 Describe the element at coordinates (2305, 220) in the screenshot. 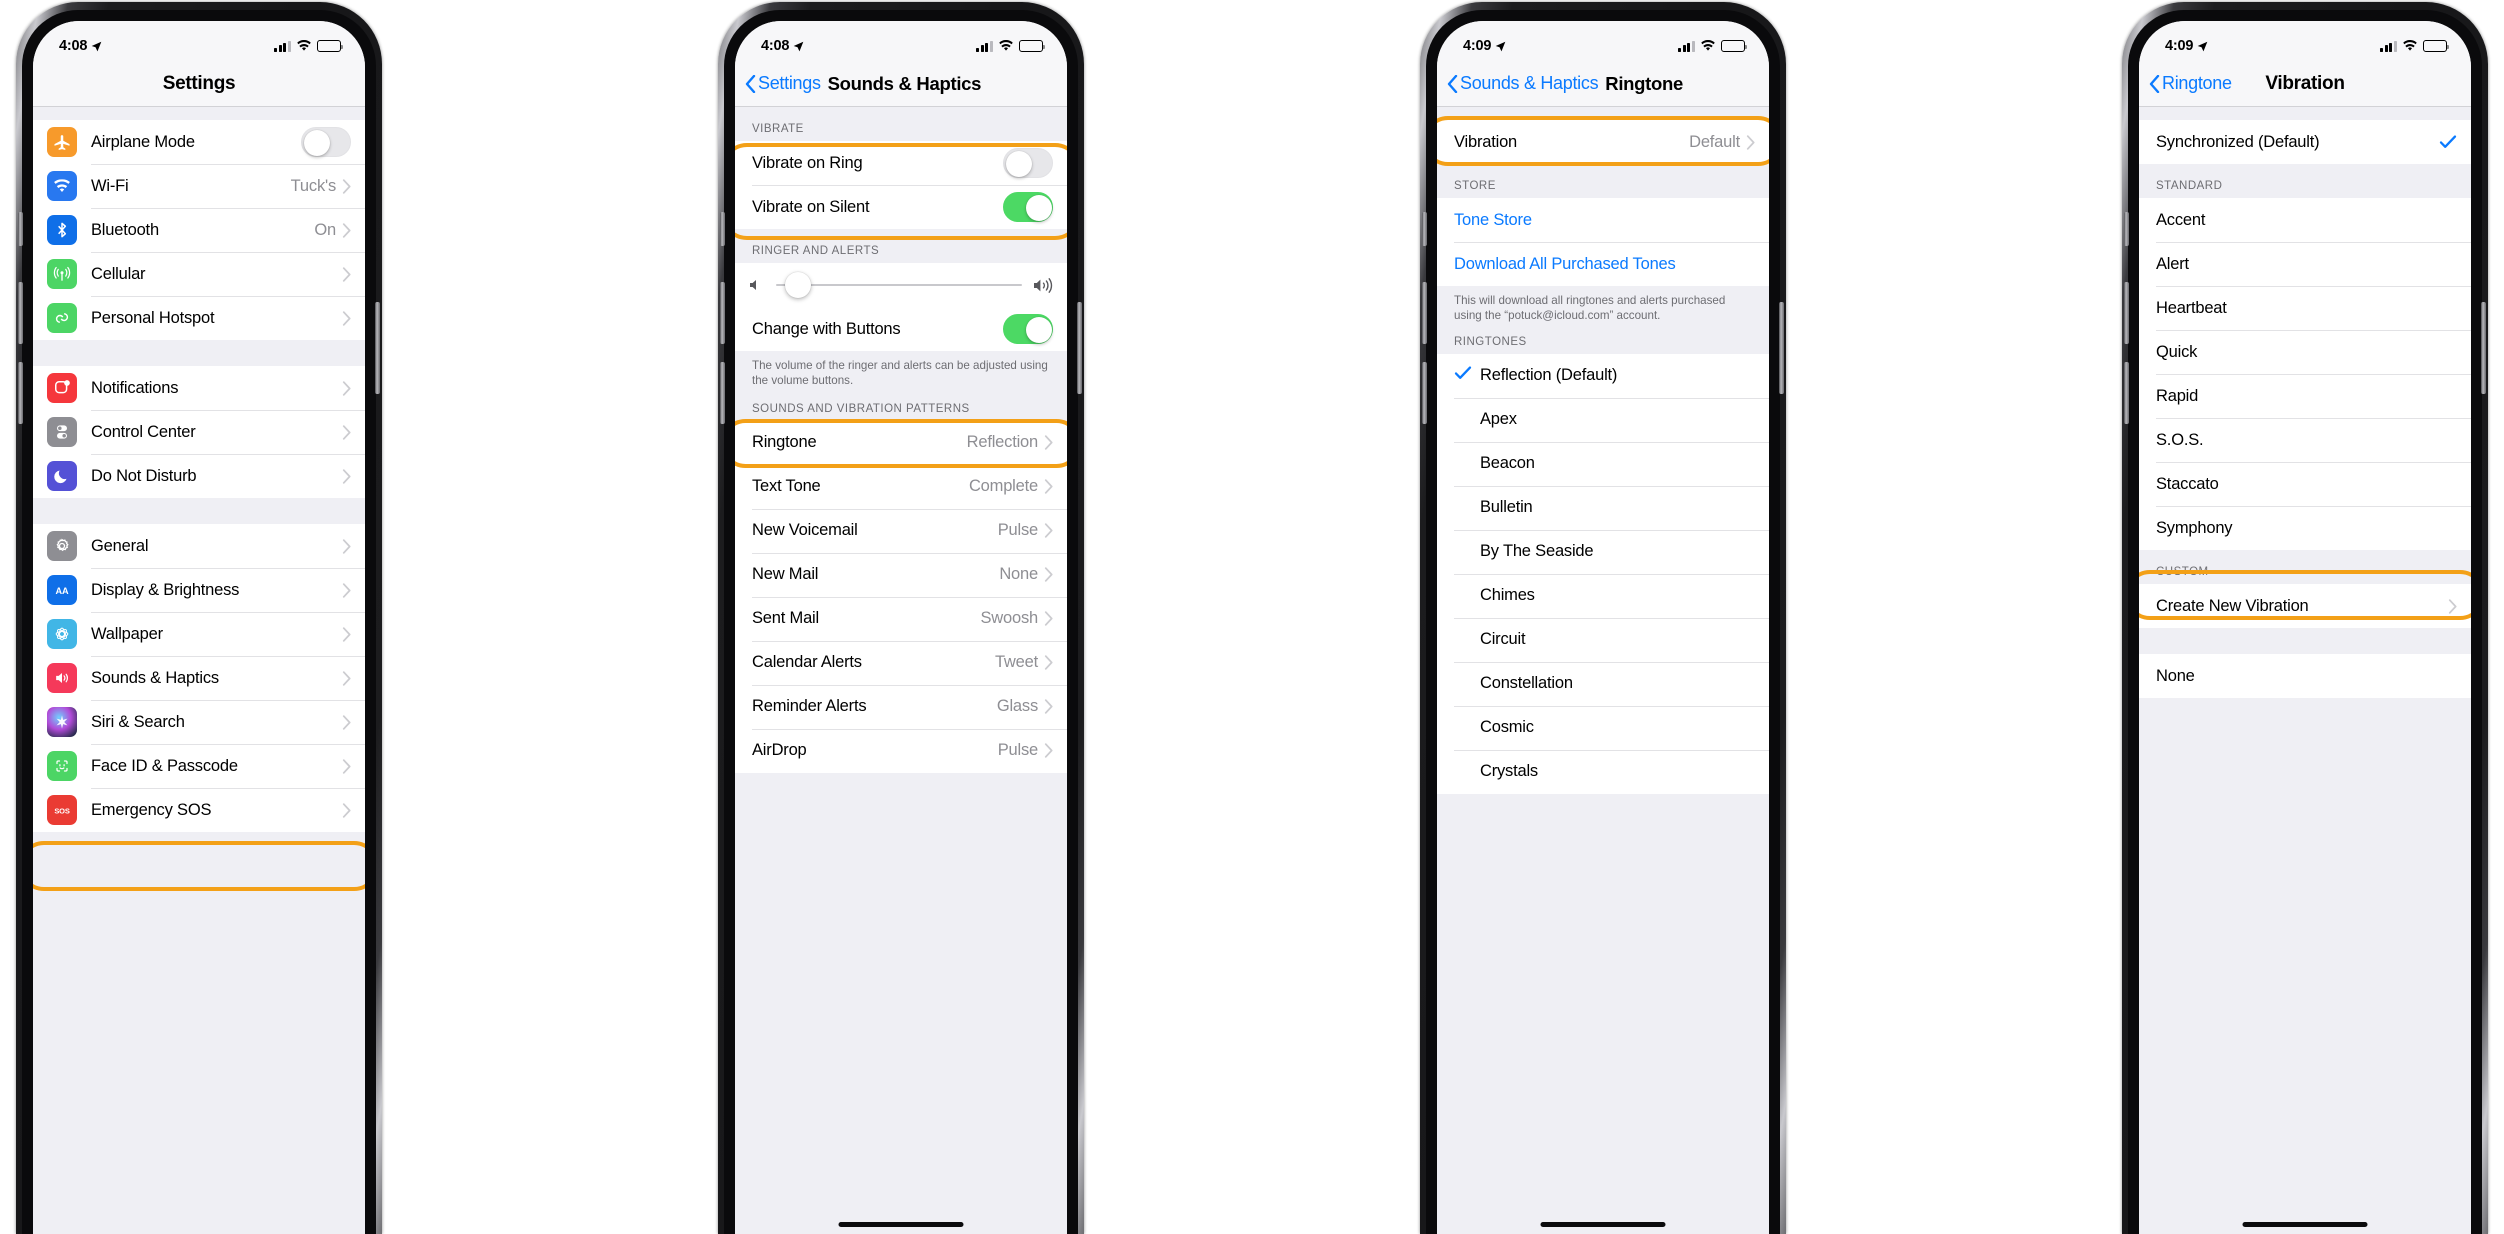

I see `row-vibration-option: Accent` at that location.